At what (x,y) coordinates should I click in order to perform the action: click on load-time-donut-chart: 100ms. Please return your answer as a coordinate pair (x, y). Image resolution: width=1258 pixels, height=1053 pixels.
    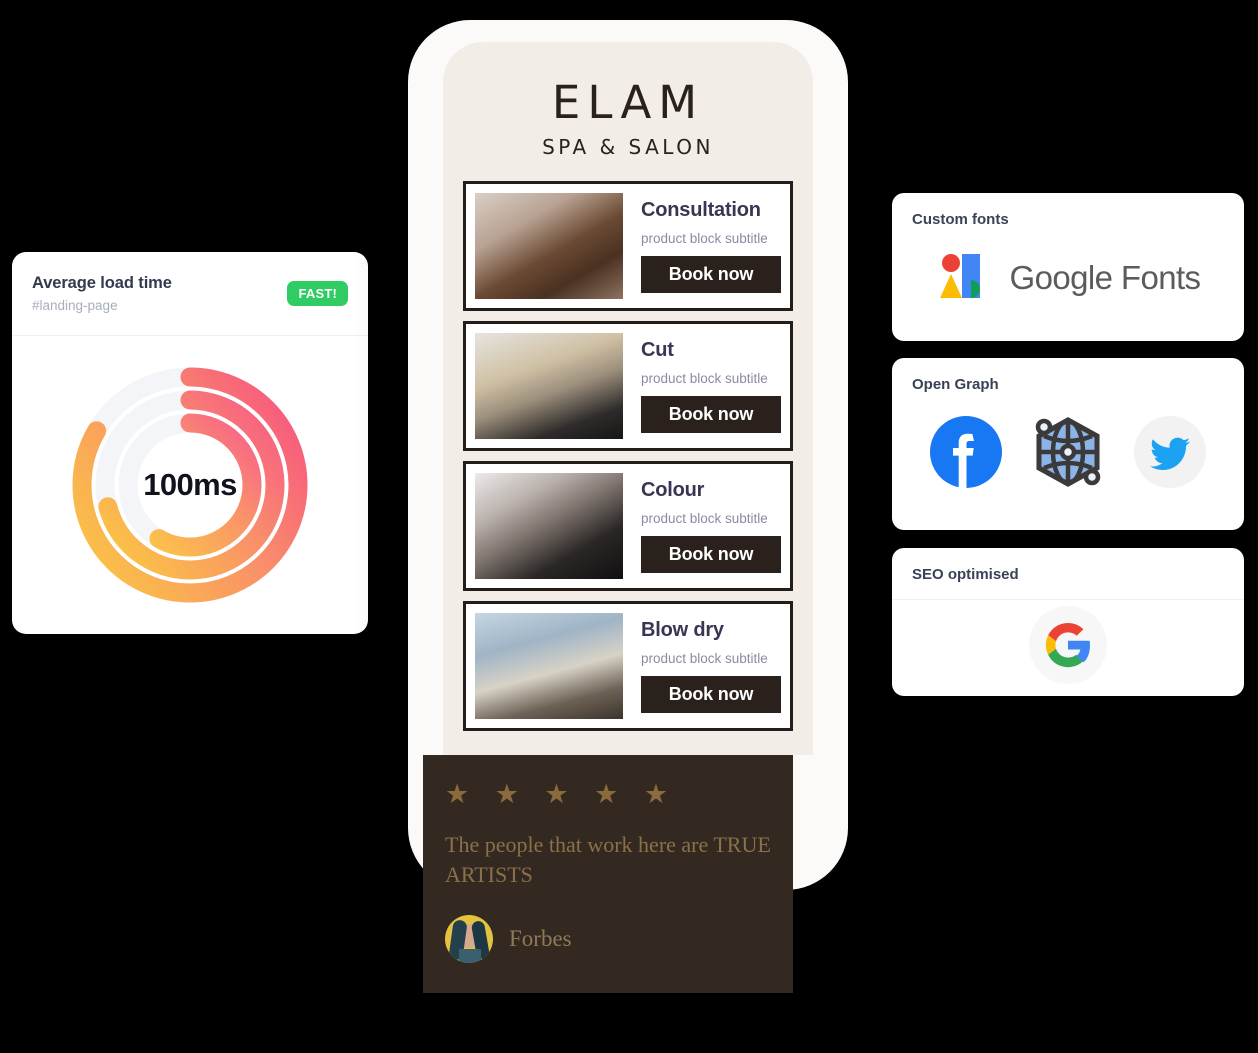
    Looking at the image, I should click on (190, 485).